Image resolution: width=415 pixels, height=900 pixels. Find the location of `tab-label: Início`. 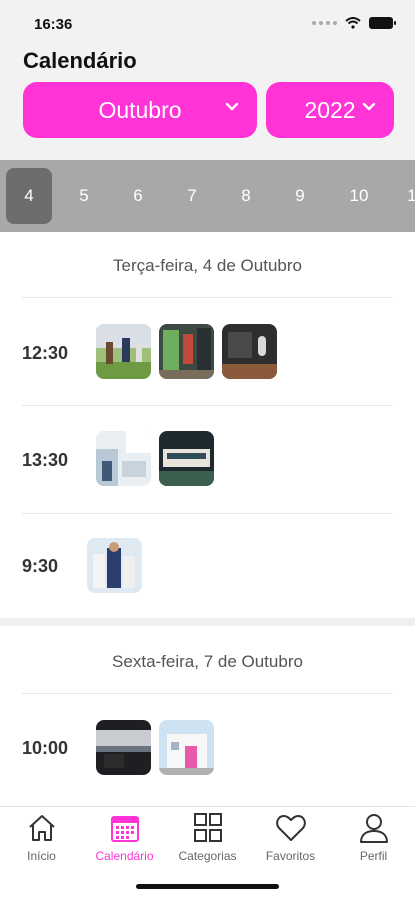

tab-label: Início is located at coordinates (41, 856).